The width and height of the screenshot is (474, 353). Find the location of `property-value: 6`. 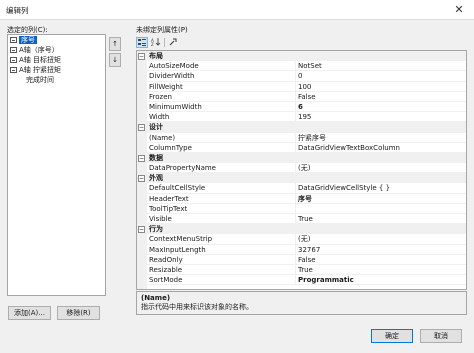

property-value: 6 is located at coordinates (381, 107).